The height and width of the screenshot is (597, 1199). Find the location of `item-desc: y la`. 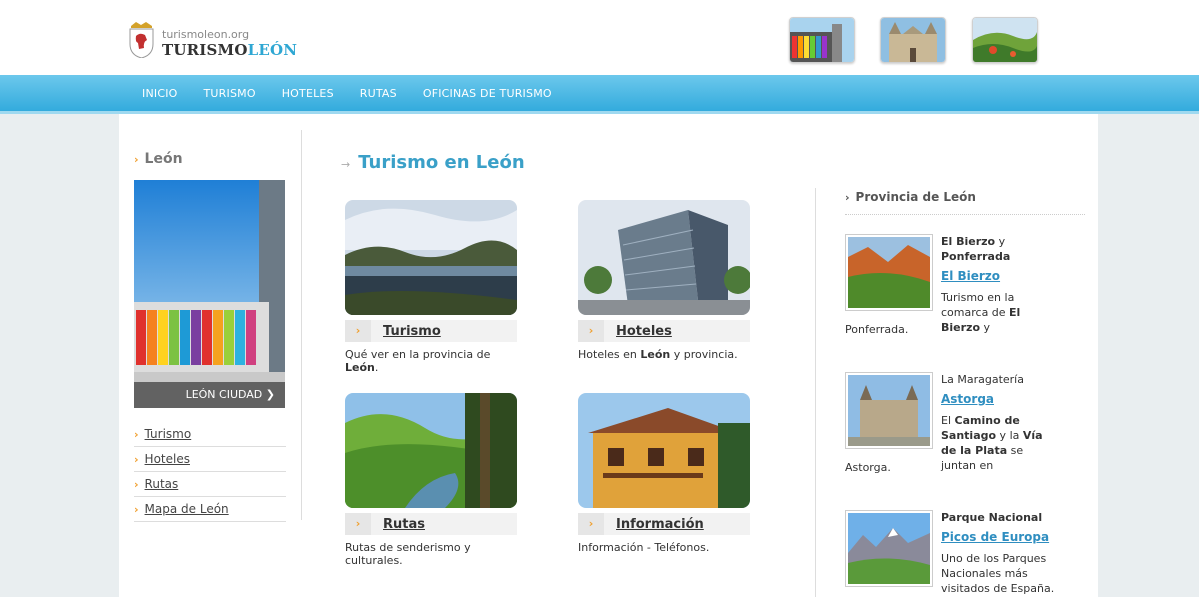

item-desc: y la is located at coordinates (1009, 435).